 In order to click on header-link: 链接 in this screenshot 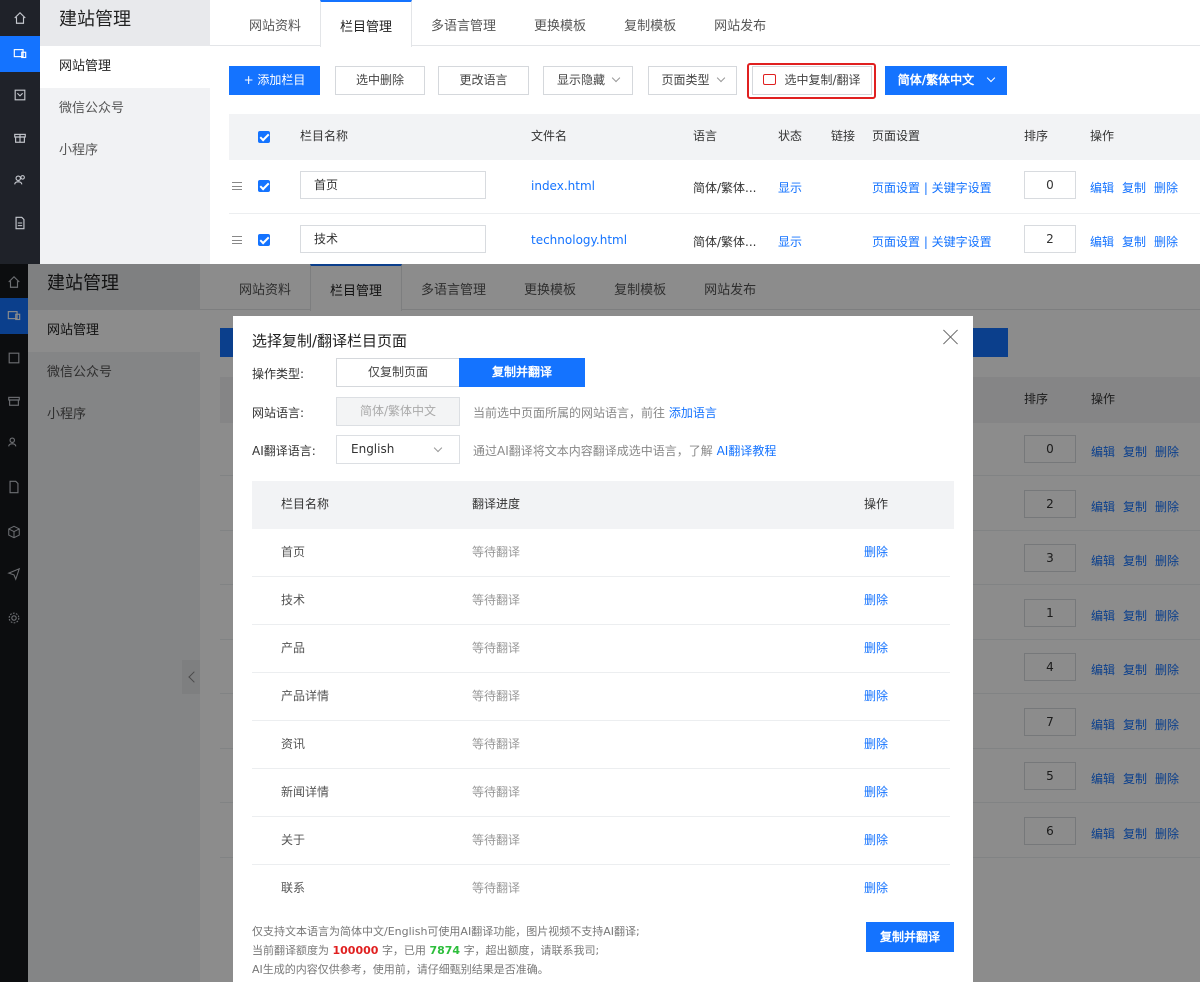, I will do `click(843, 136)`.